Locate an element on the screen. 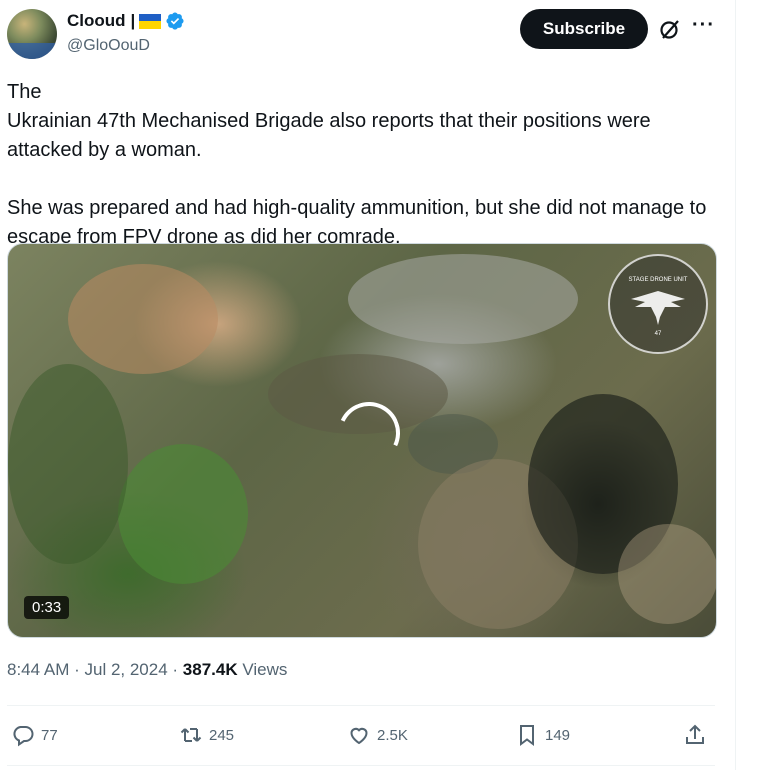 The height and width of the screenshot is (770, 773). video-duration: 0:33 is located at coordinates (47, 607).